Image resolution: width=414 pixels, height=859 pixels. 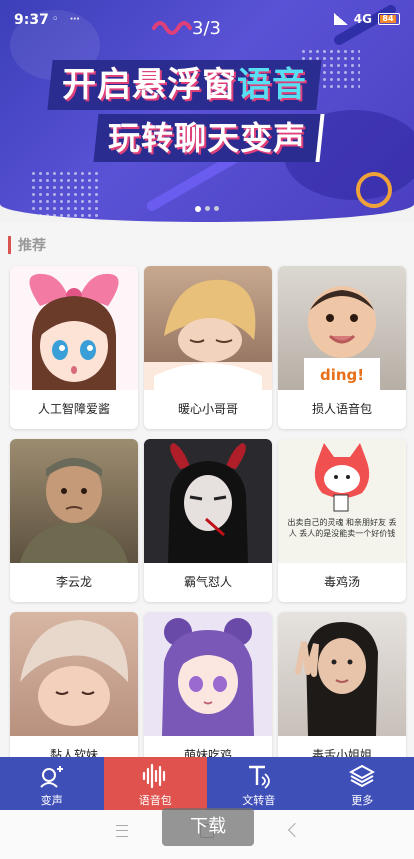 What do you see at coordinates (9, 245) in the screenshot?
I see `section-title-bar` at bounding box center [9, 245].